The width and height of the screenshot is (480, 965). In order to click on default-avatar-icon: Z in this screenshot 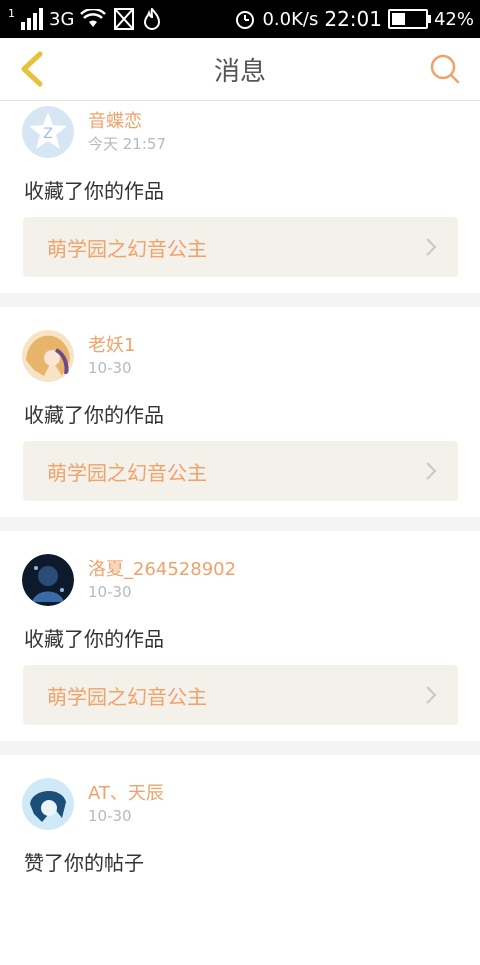, I will do `click(48, 132)`.